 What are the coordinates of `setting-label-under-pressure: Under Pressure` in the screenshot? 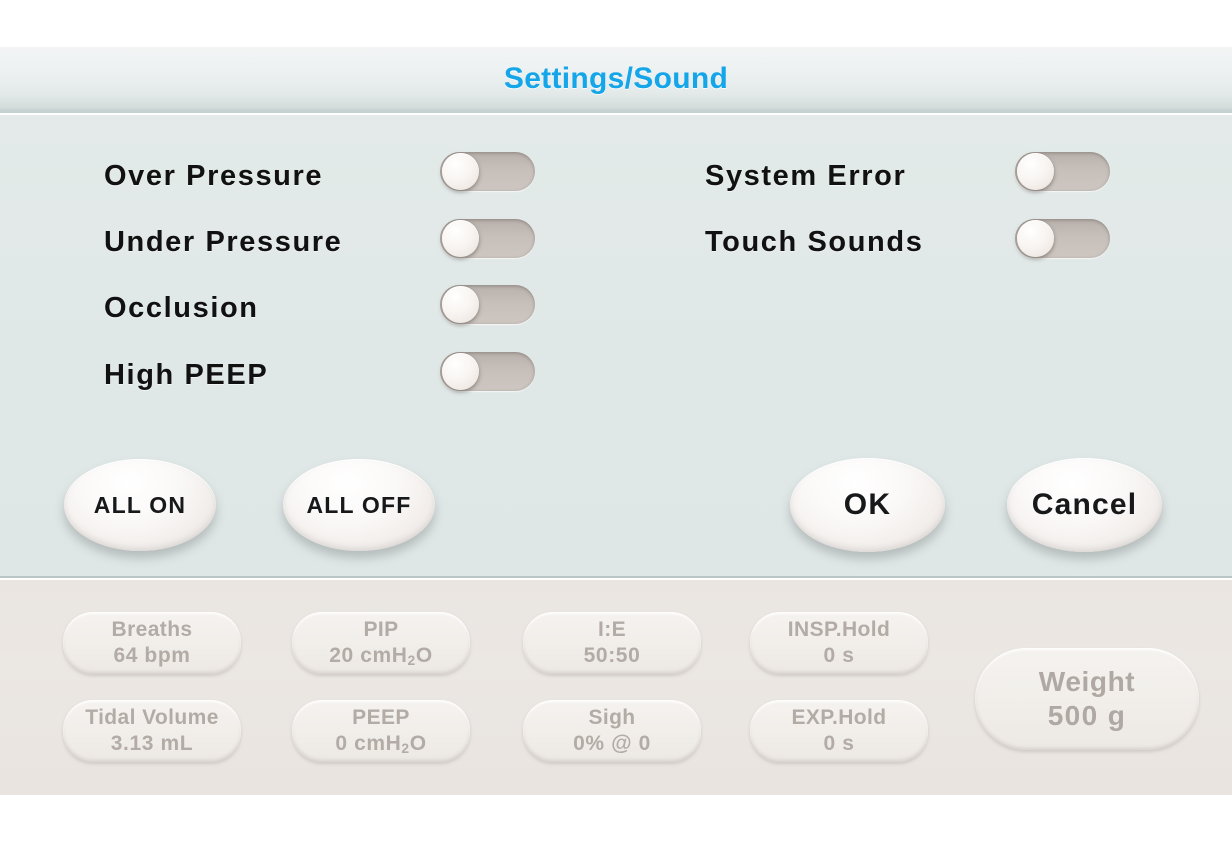 It's located at (223, 241).